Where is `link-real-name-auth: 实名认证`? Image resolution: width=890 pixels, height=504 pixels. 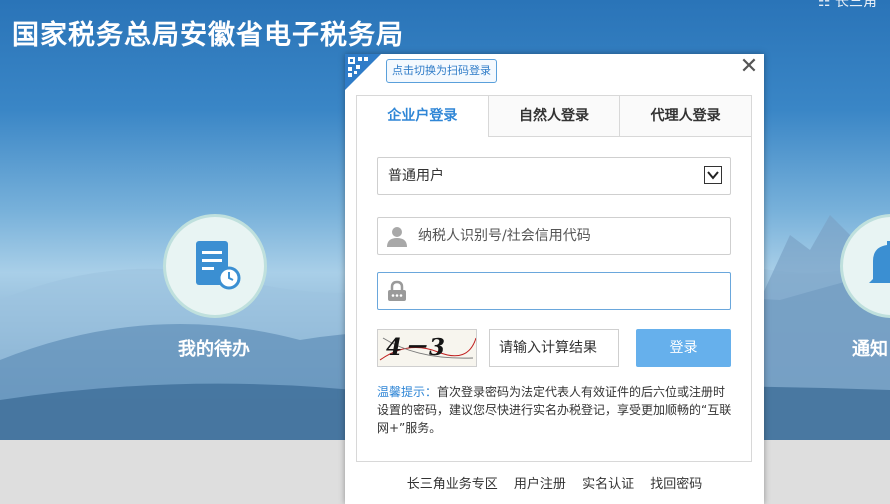 link-real-name-auth: 实名认证 is located at coordinates (608, 484).